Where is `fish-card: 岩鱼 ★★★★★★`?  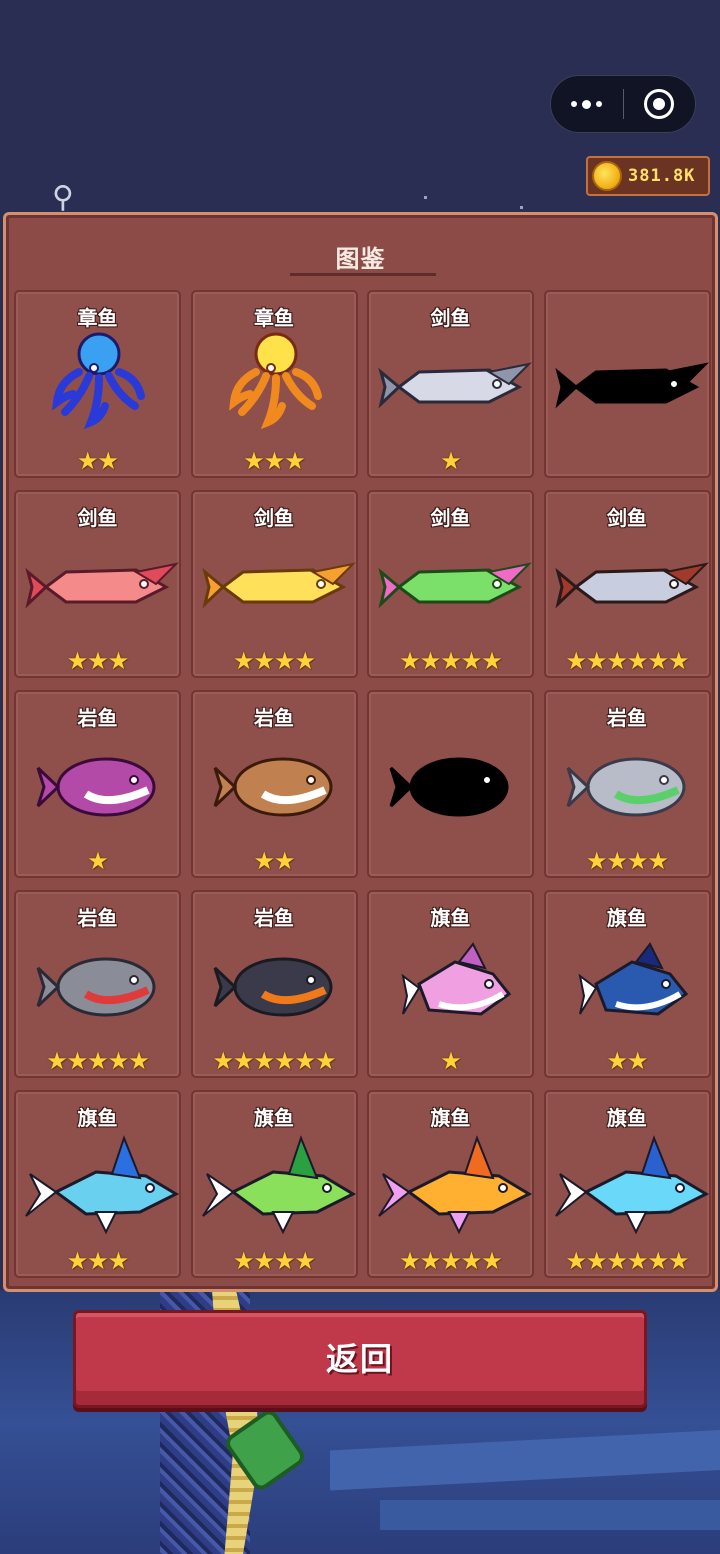
fish-card: 岩鱼 ★★★★★★ is located at coordinates (274, 984).